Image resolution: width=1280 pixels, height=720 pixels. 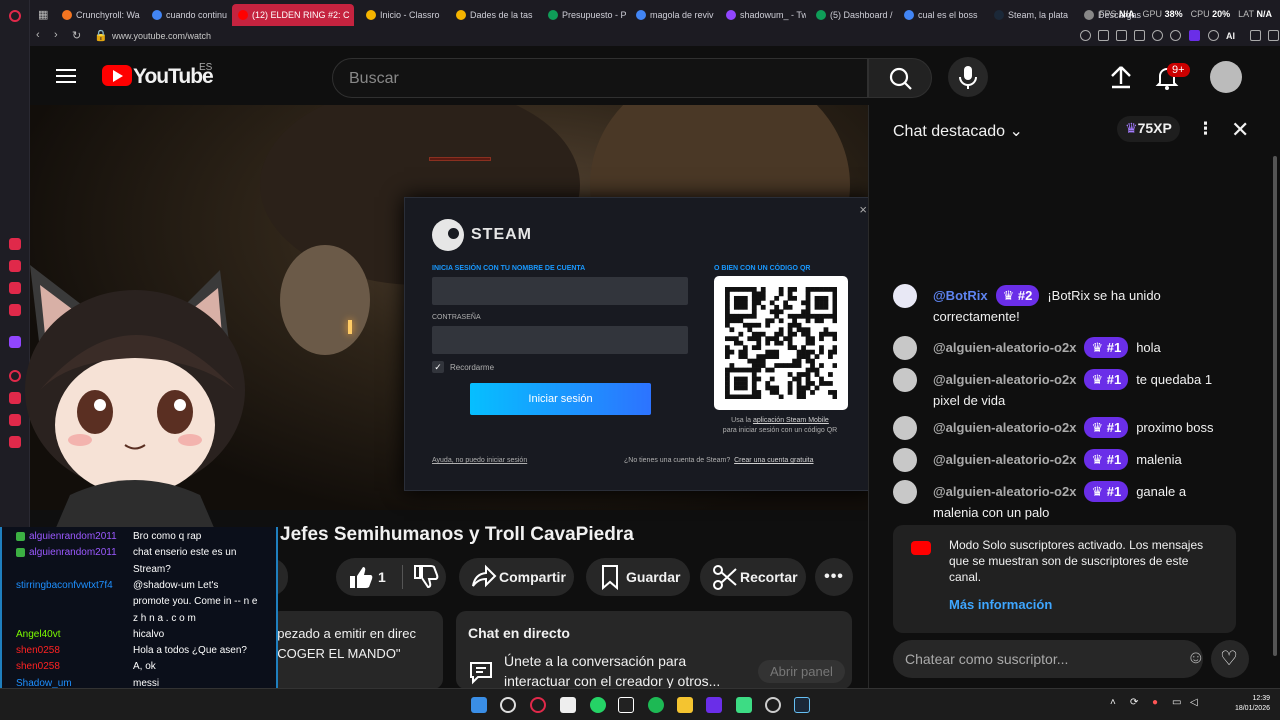 I want to click on emoji-icon: ☺, so click(x=1196, y=657).